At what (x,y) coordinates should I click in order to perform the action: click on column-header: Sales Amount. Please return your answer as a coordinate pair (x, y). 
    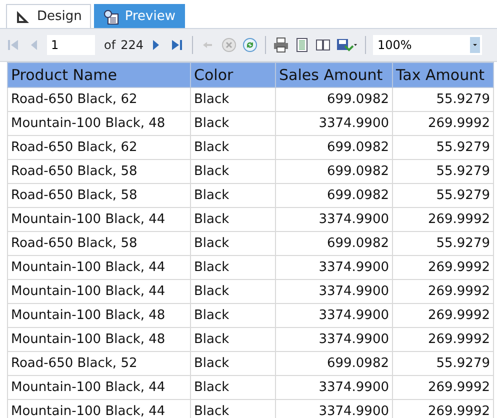
    Looking at the image, I should click on (334, 75).